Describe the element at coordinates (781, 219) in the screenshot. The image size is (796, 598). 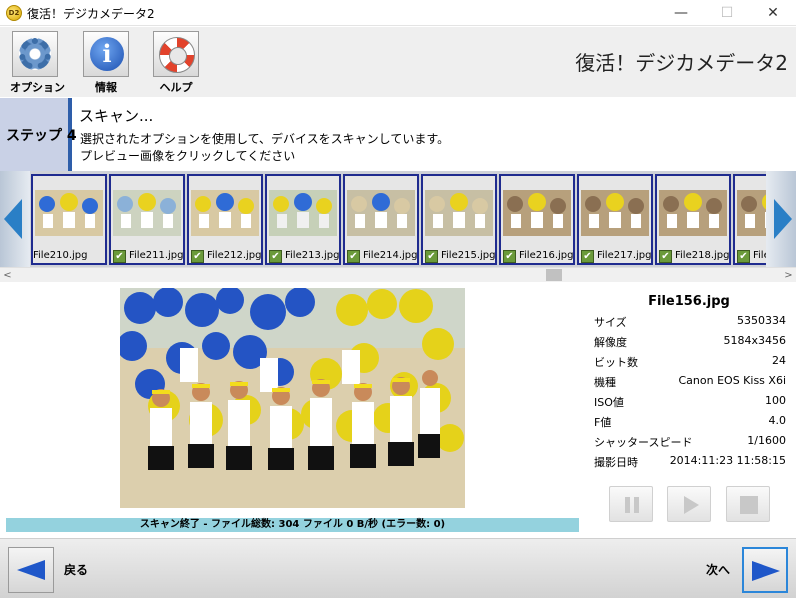
I see `scroll-right-arrow-icon` at that location.